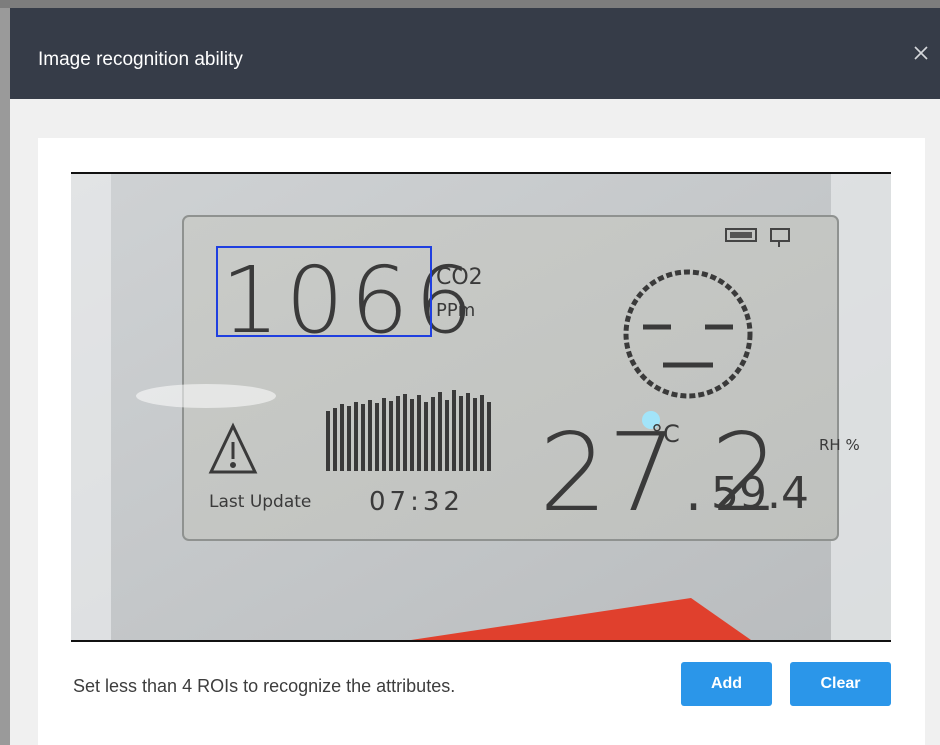 This screenshot has height=745, width=940. I want to click on dialog-title: Image recognition ability, so click(140, 59).